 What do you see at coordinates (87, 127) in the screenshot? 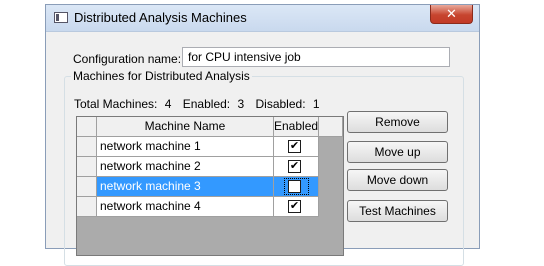
I see `grid-corner-cell` at bounding box center [87, 127].